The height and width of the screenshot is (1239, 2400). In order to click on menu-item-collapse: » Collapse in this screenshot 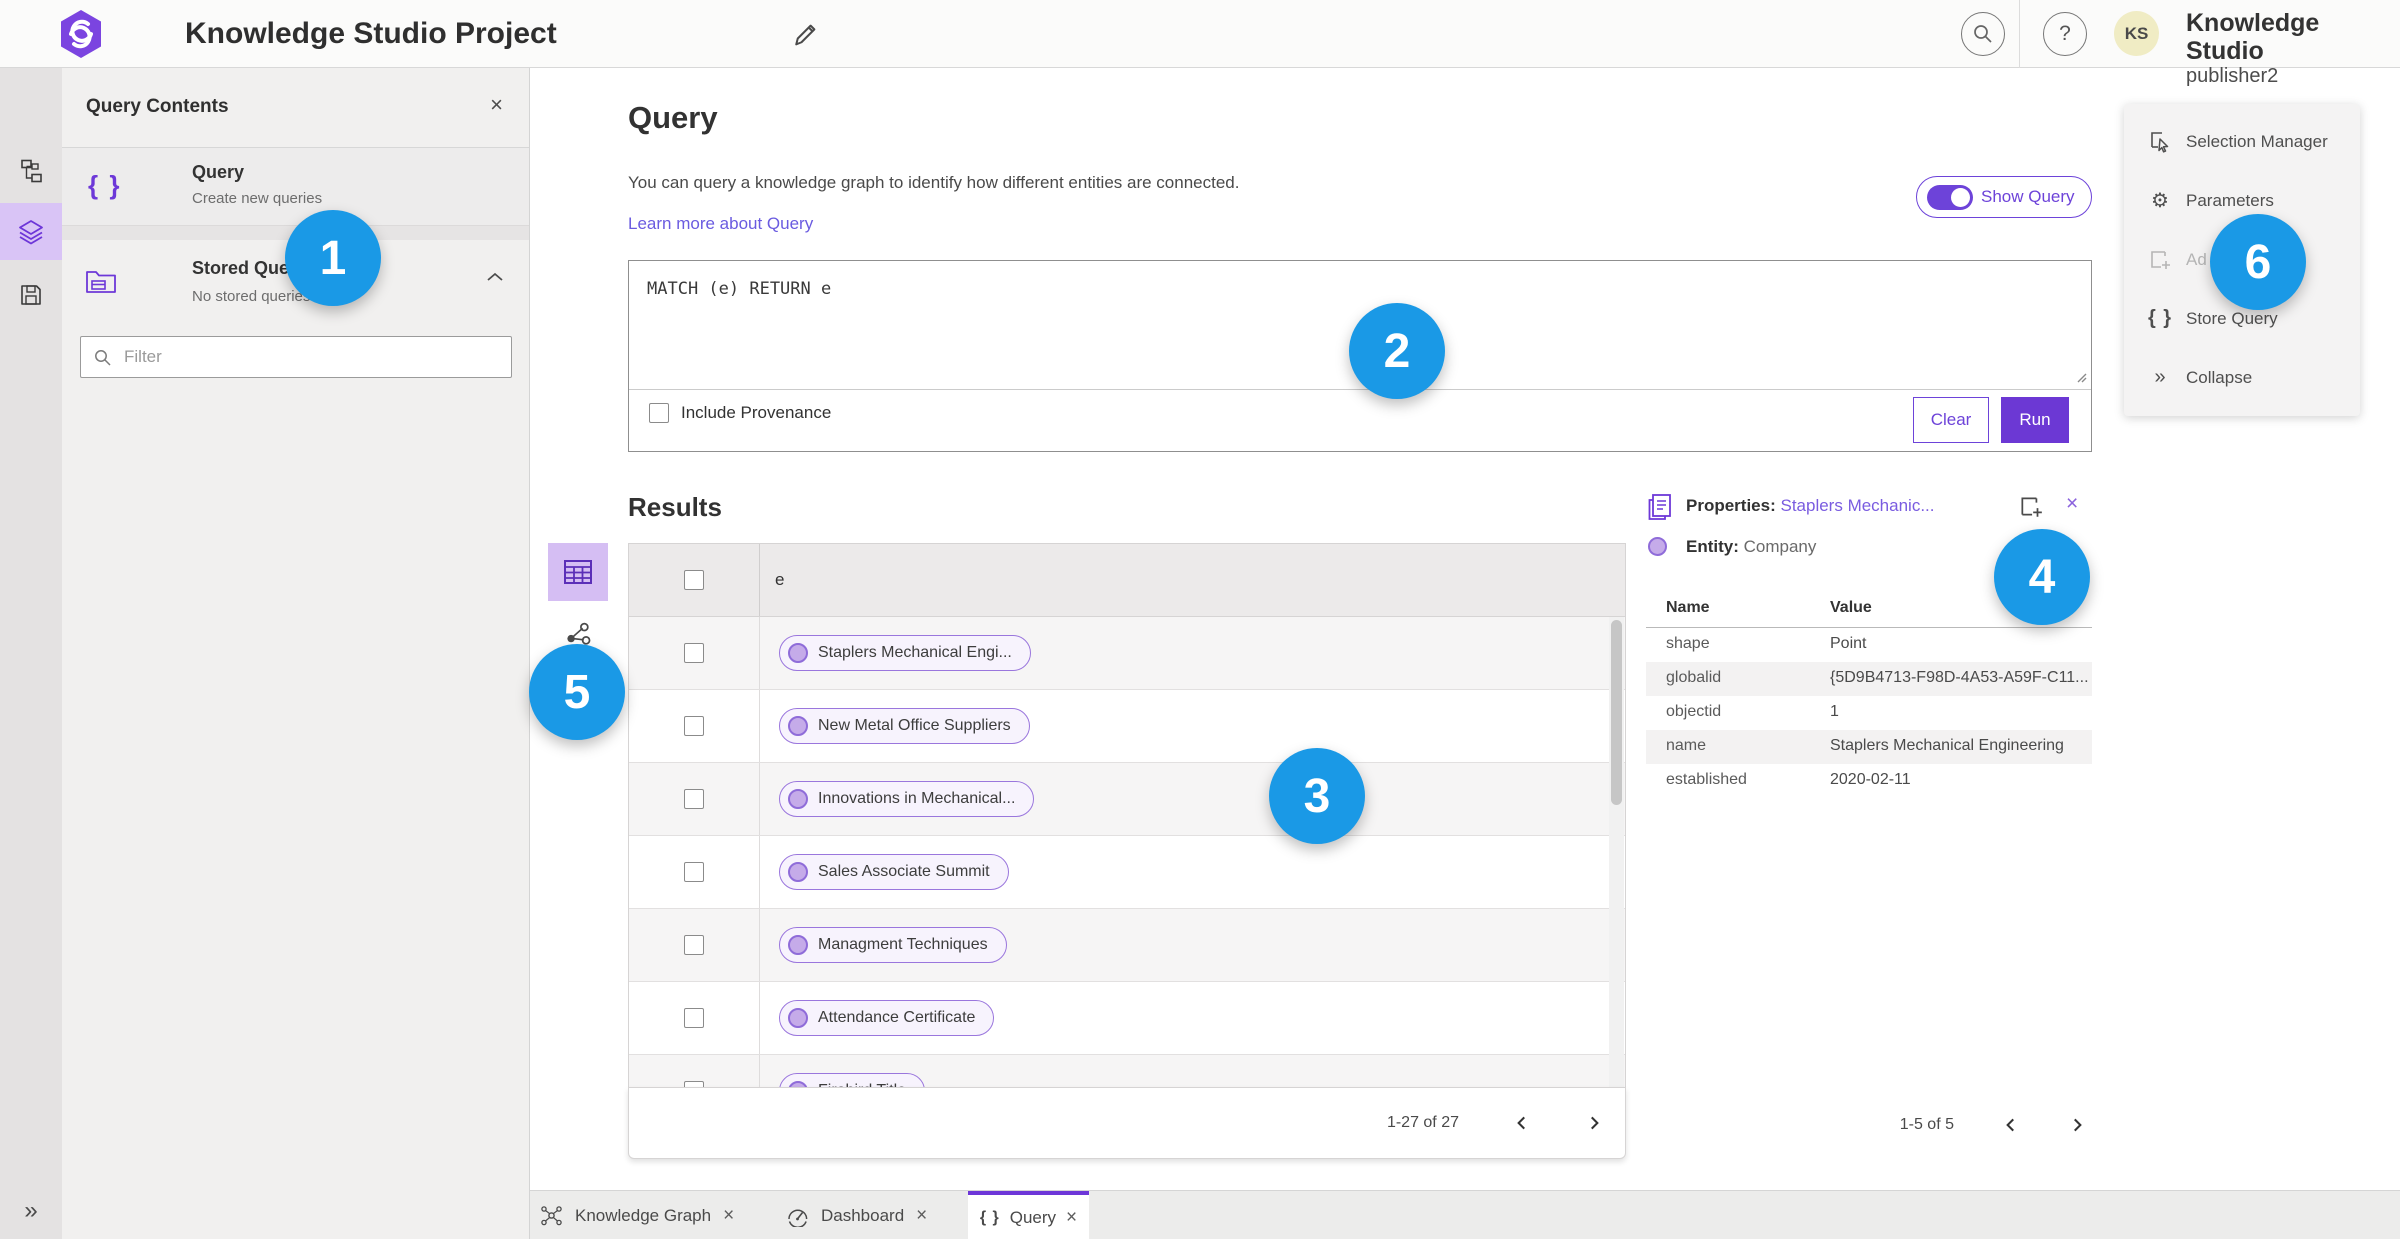, I will do `click(2242, 377)`.